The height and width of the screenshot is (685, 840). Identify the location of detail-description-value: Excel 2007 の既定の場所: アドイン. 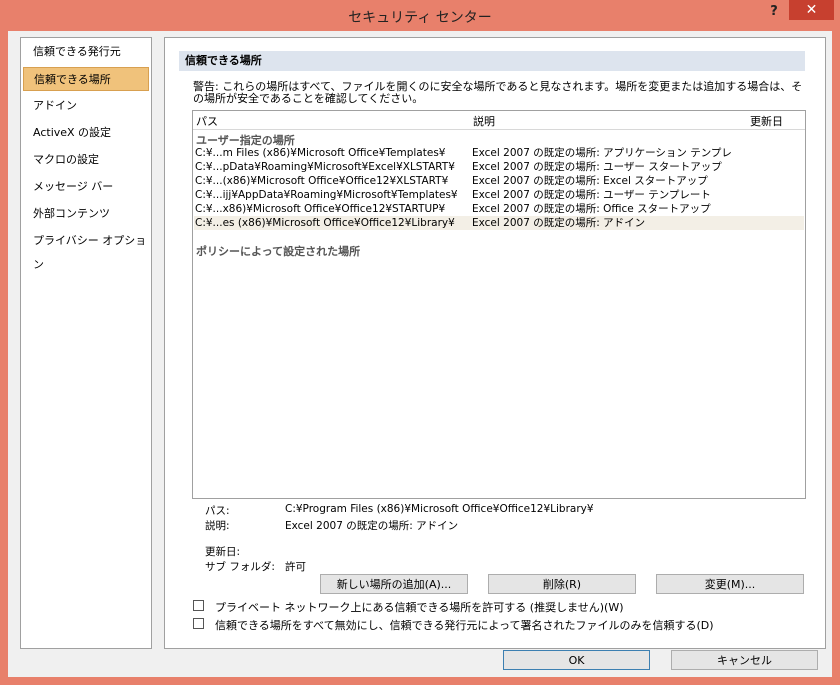
(372, 526).